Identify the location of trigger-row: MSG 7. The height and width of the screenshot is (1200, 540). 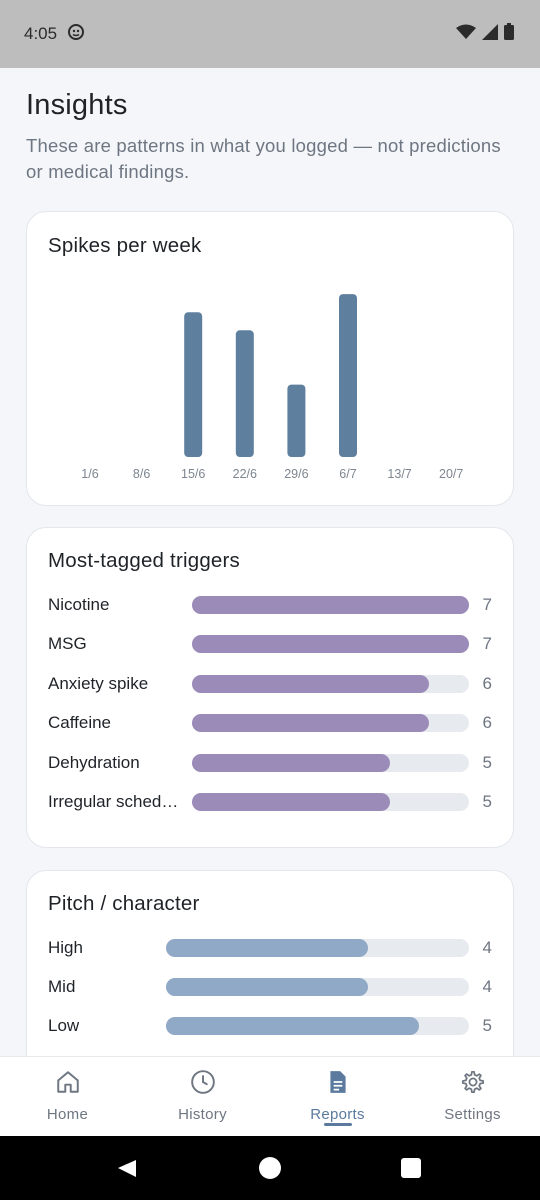
(270, 644).